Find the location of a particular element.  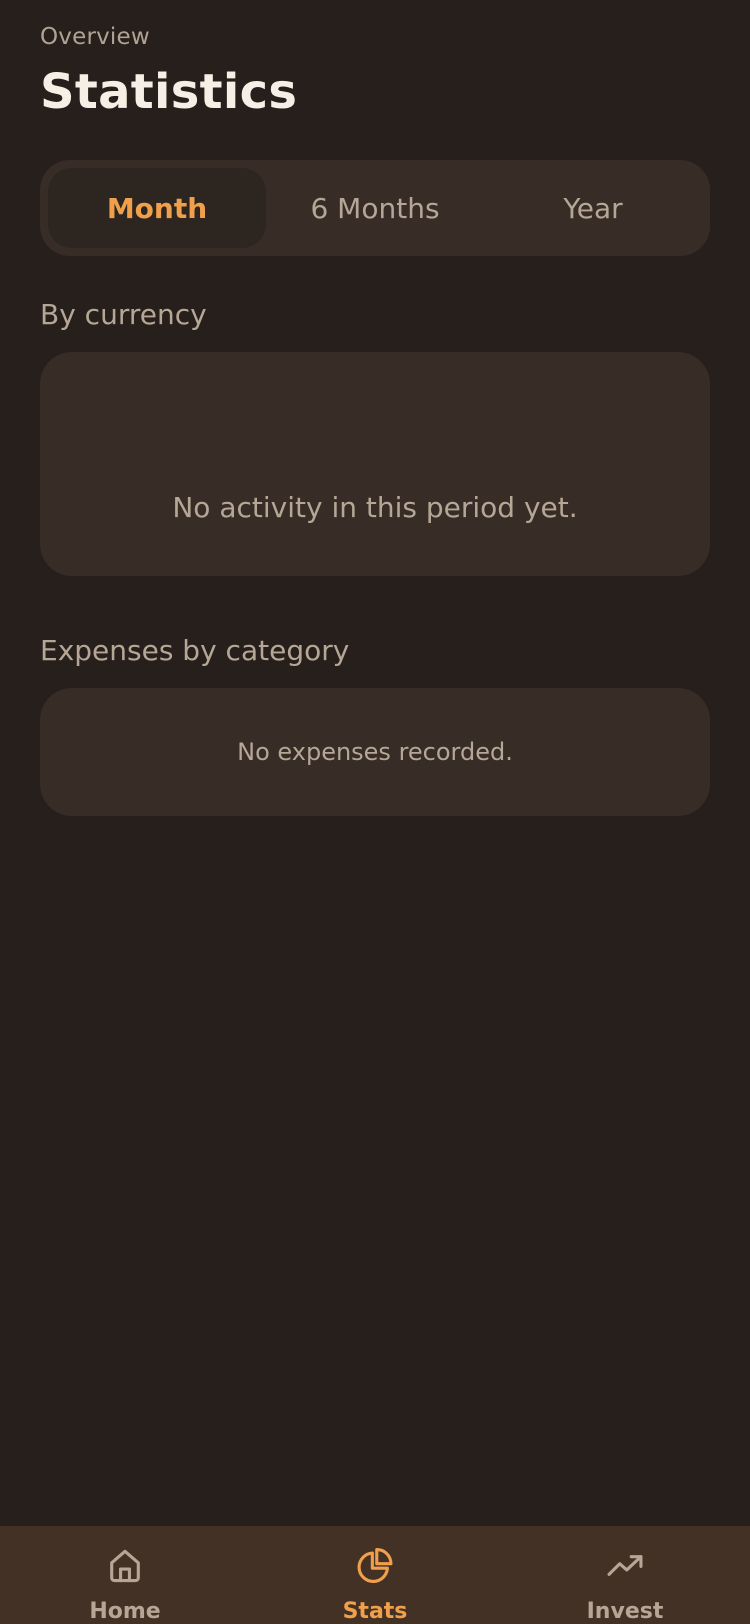

tab-home: Home is located at coordinates (125, 1575).